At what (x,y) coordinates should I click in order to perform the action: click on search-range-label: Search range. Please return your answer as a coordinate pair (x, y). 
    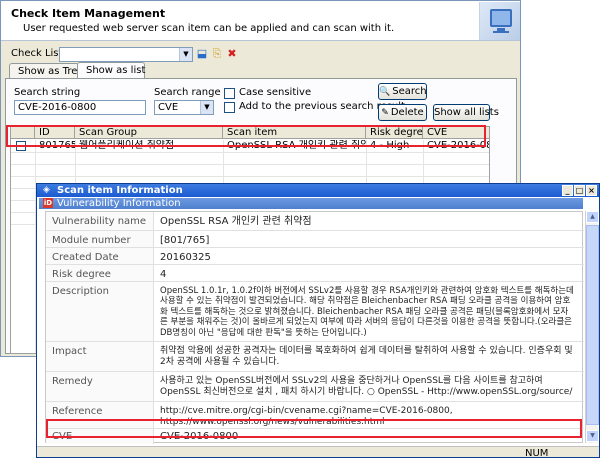
    Looking at the image, I should click on (187, 92).